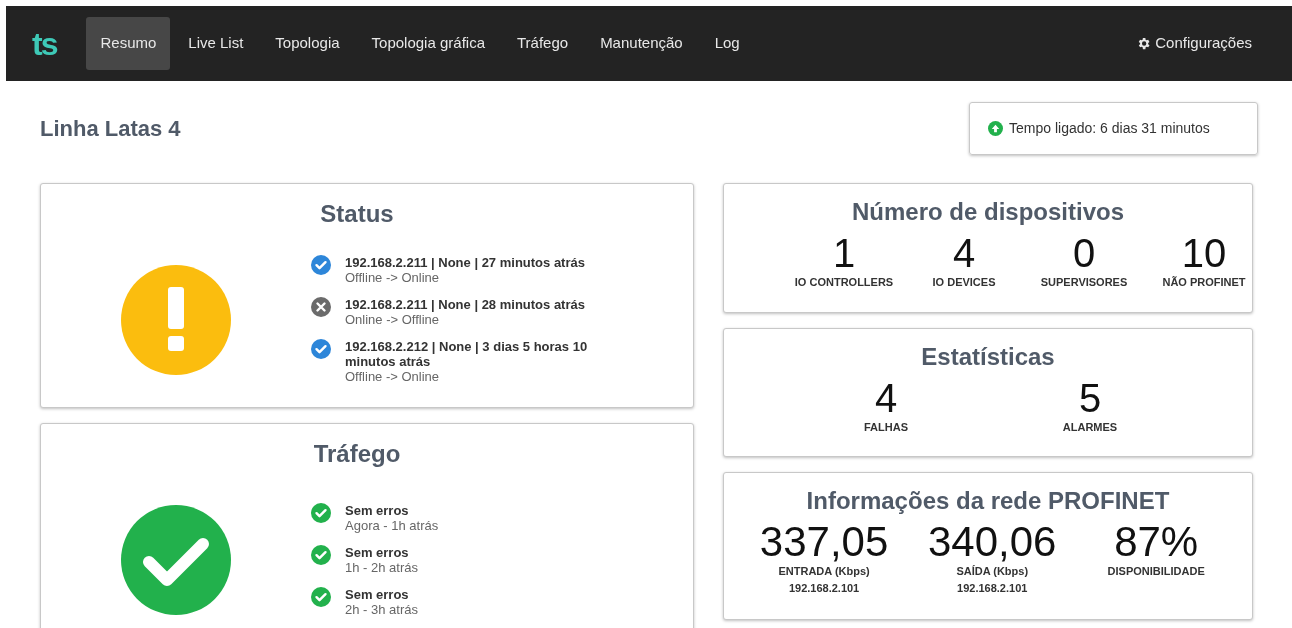 The height and width of the screenshot is (628, 1292). I want to click on event-detail: 1h - 2h atrás, so click(381, 567).